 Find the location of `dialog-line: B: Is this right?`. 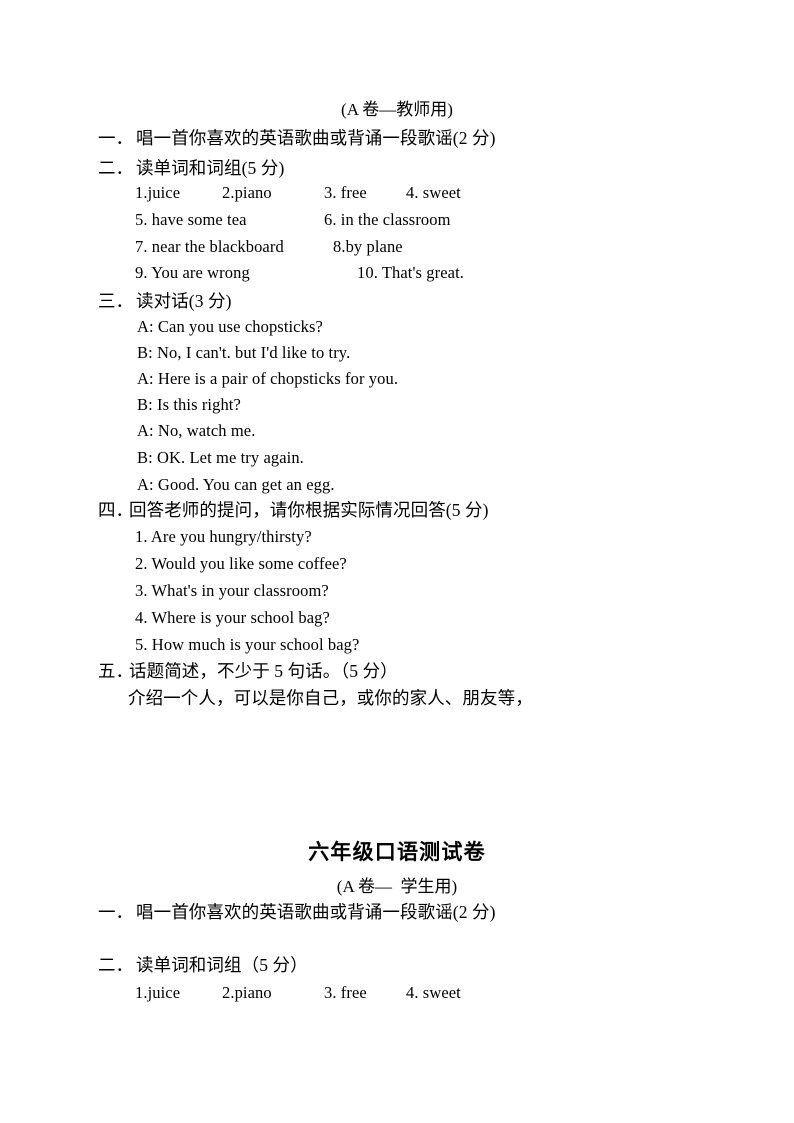

dialog-line: B: Is this right? is located at coordinates (189, 404).